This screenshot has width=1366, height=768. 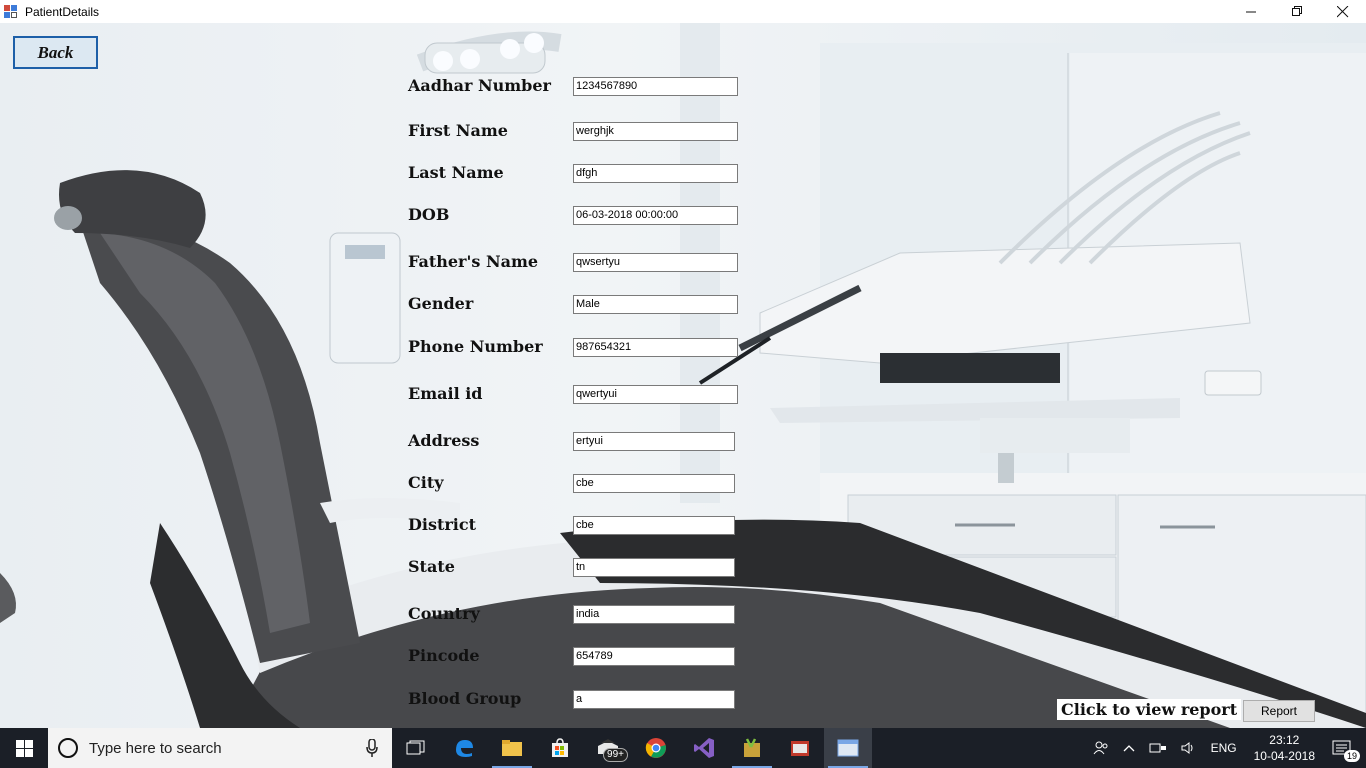 I want to click on search-placeholder: Type here to search, so click(x=155, y=748).